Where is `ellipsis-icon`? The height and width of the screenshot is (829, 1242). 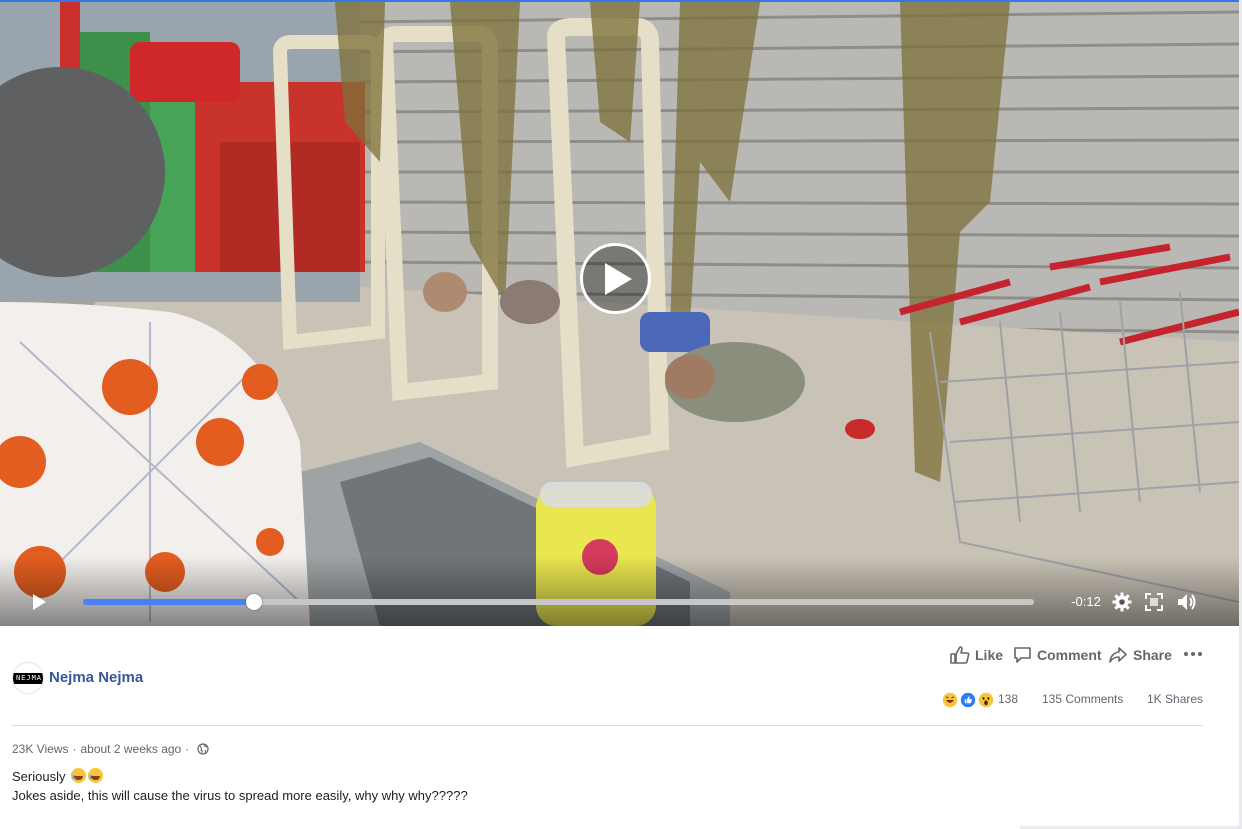 ellipsis-icon is located at coordinates (1193, 654).